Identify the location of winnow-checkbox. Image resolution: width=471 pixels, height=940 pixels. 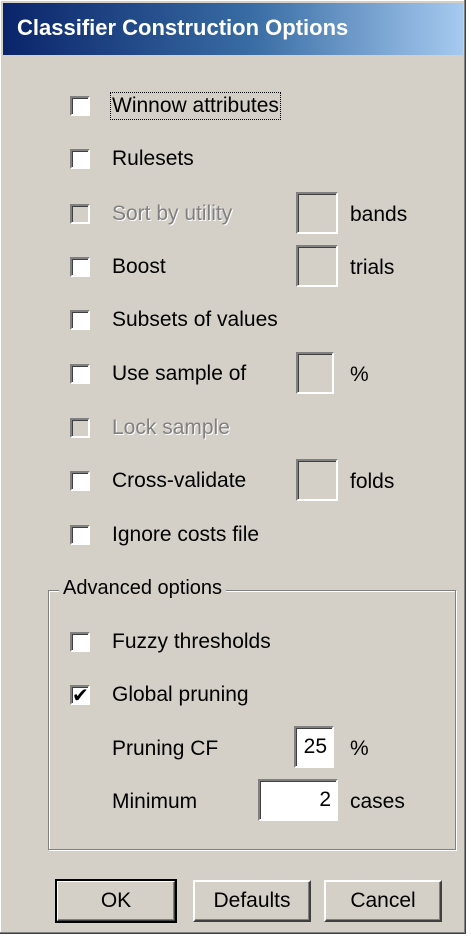
(80, 106).